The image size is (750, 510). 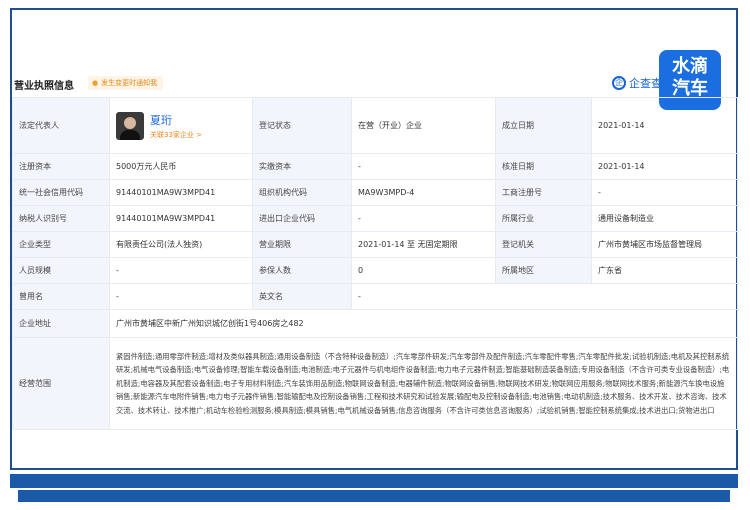 What do you see at coordinates (664, 270) in the screenshot?
I see `region-value: 广东省` at bounding box center [664, 270].